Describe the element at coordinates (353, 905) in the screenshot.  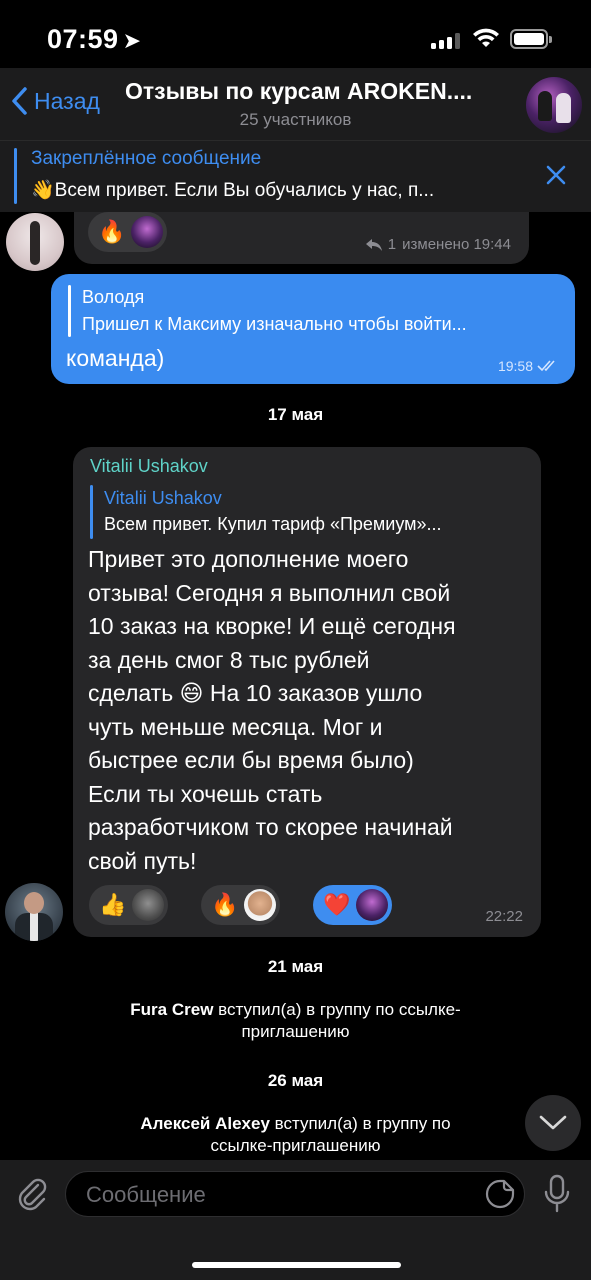
I see `reaction-heart: ❤️` at that location.